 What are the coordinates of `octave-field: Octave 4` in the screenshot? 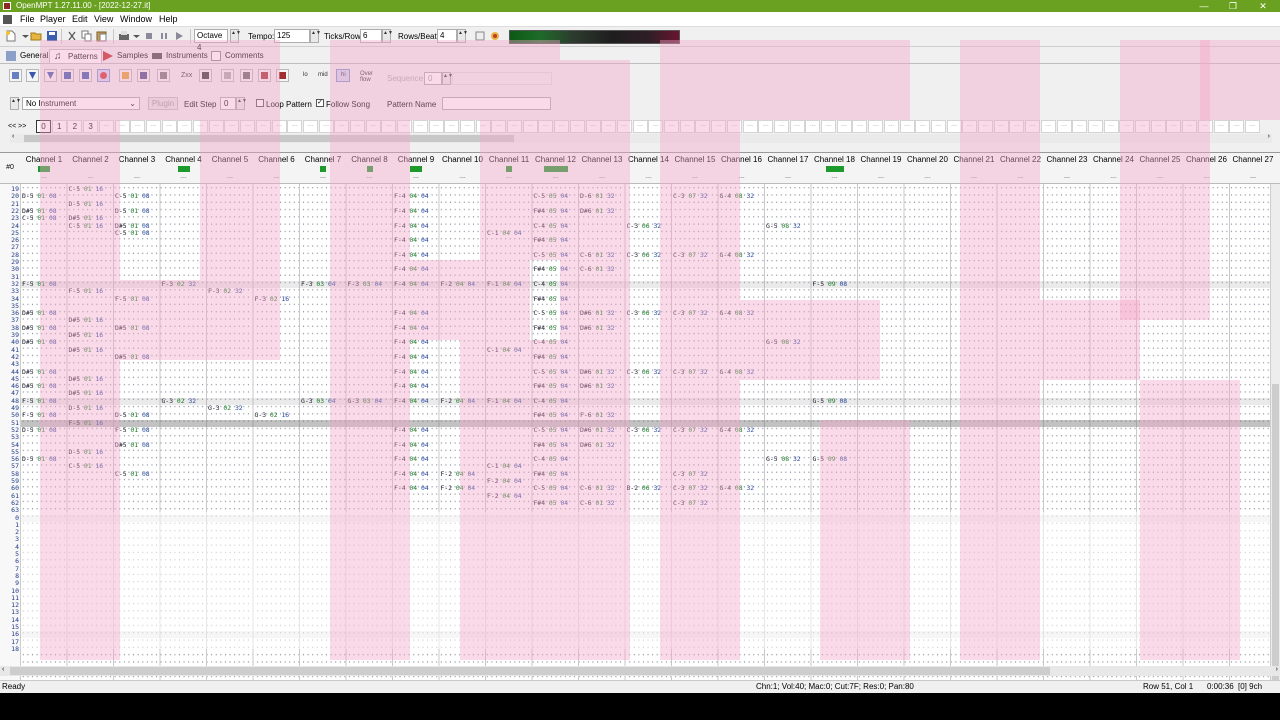 It's located at (211, 40).